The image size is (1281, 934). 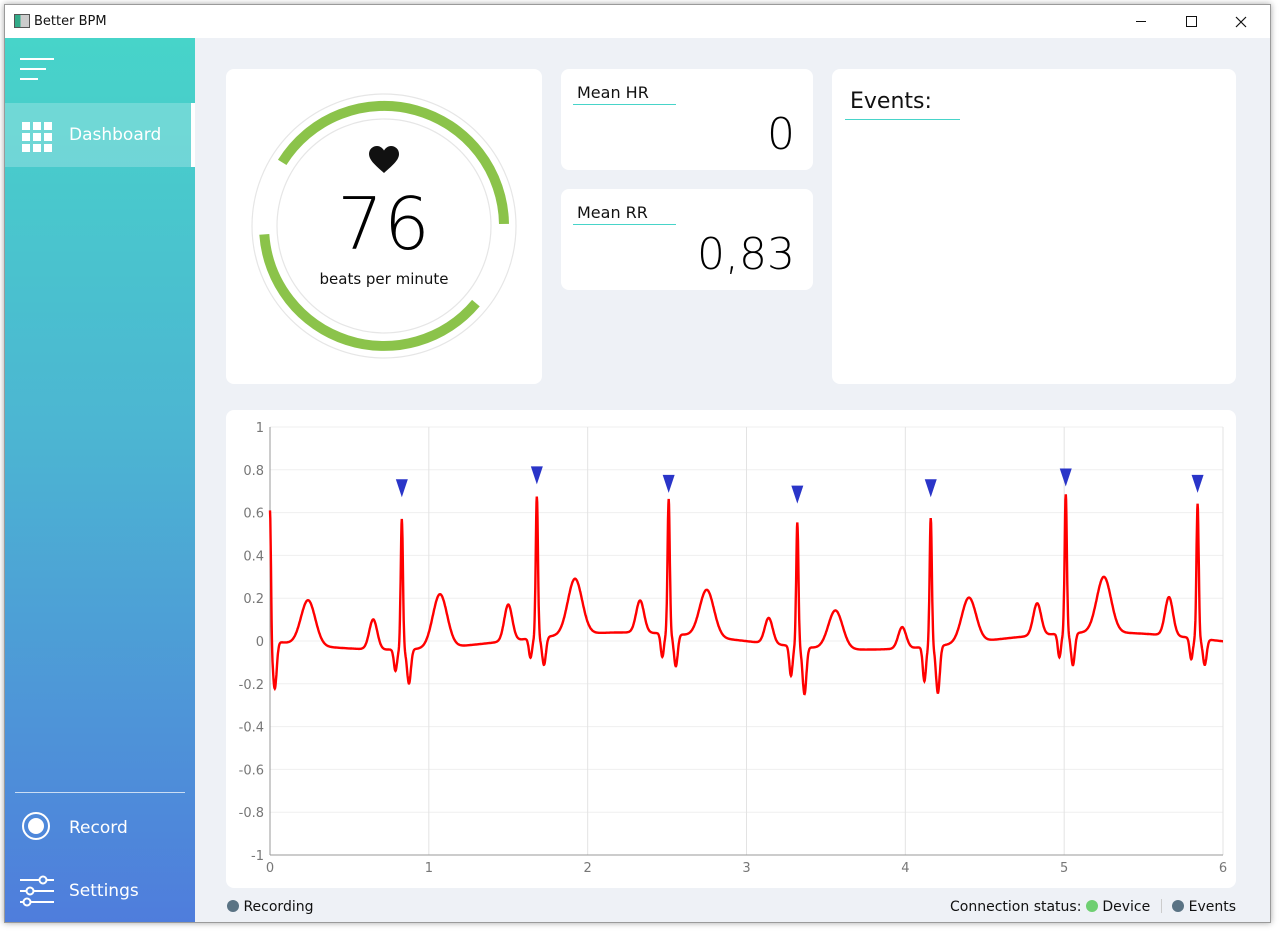 I want to click on sidebar-item-label: Record, so click(x=98, y=828).